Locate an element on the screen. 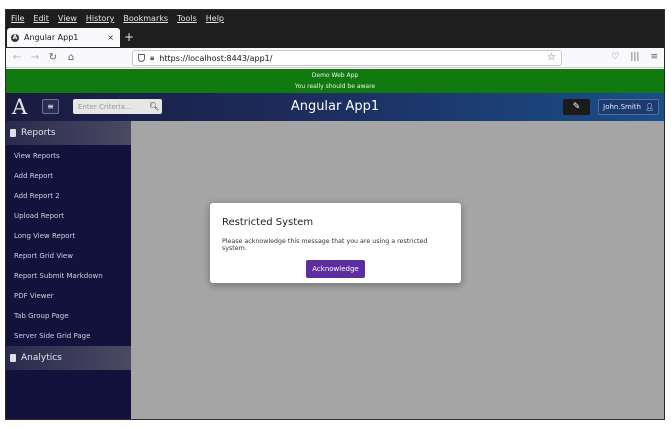 The height and width of the screenshot is (429, 671). user-menu-button: John.Smith 👤︎ is located at coordinates (628, 107).